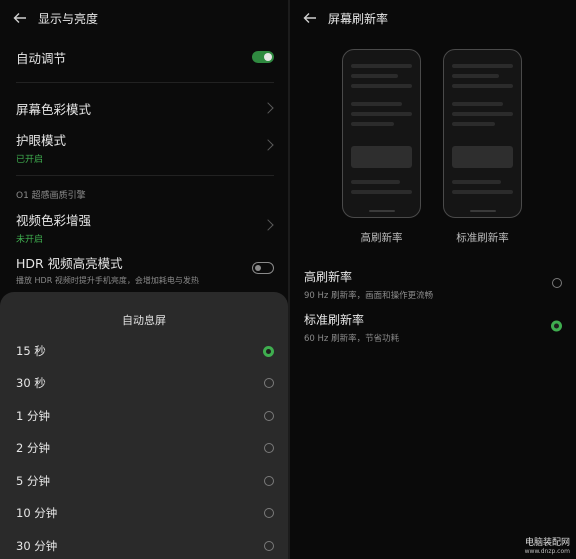 The height and width of the screenshot is (559, 576). Describe the element at coordinates (37, 546) in the screenshot. I see `option-label: 30 分钟` at that location.